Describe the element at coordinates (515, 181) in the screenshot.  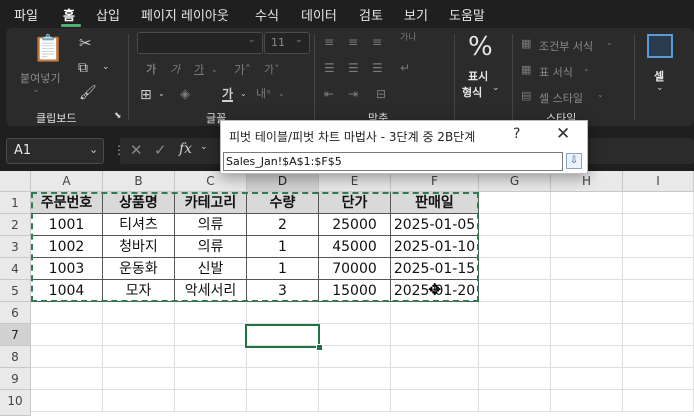
I see `column-header: G` at that location.